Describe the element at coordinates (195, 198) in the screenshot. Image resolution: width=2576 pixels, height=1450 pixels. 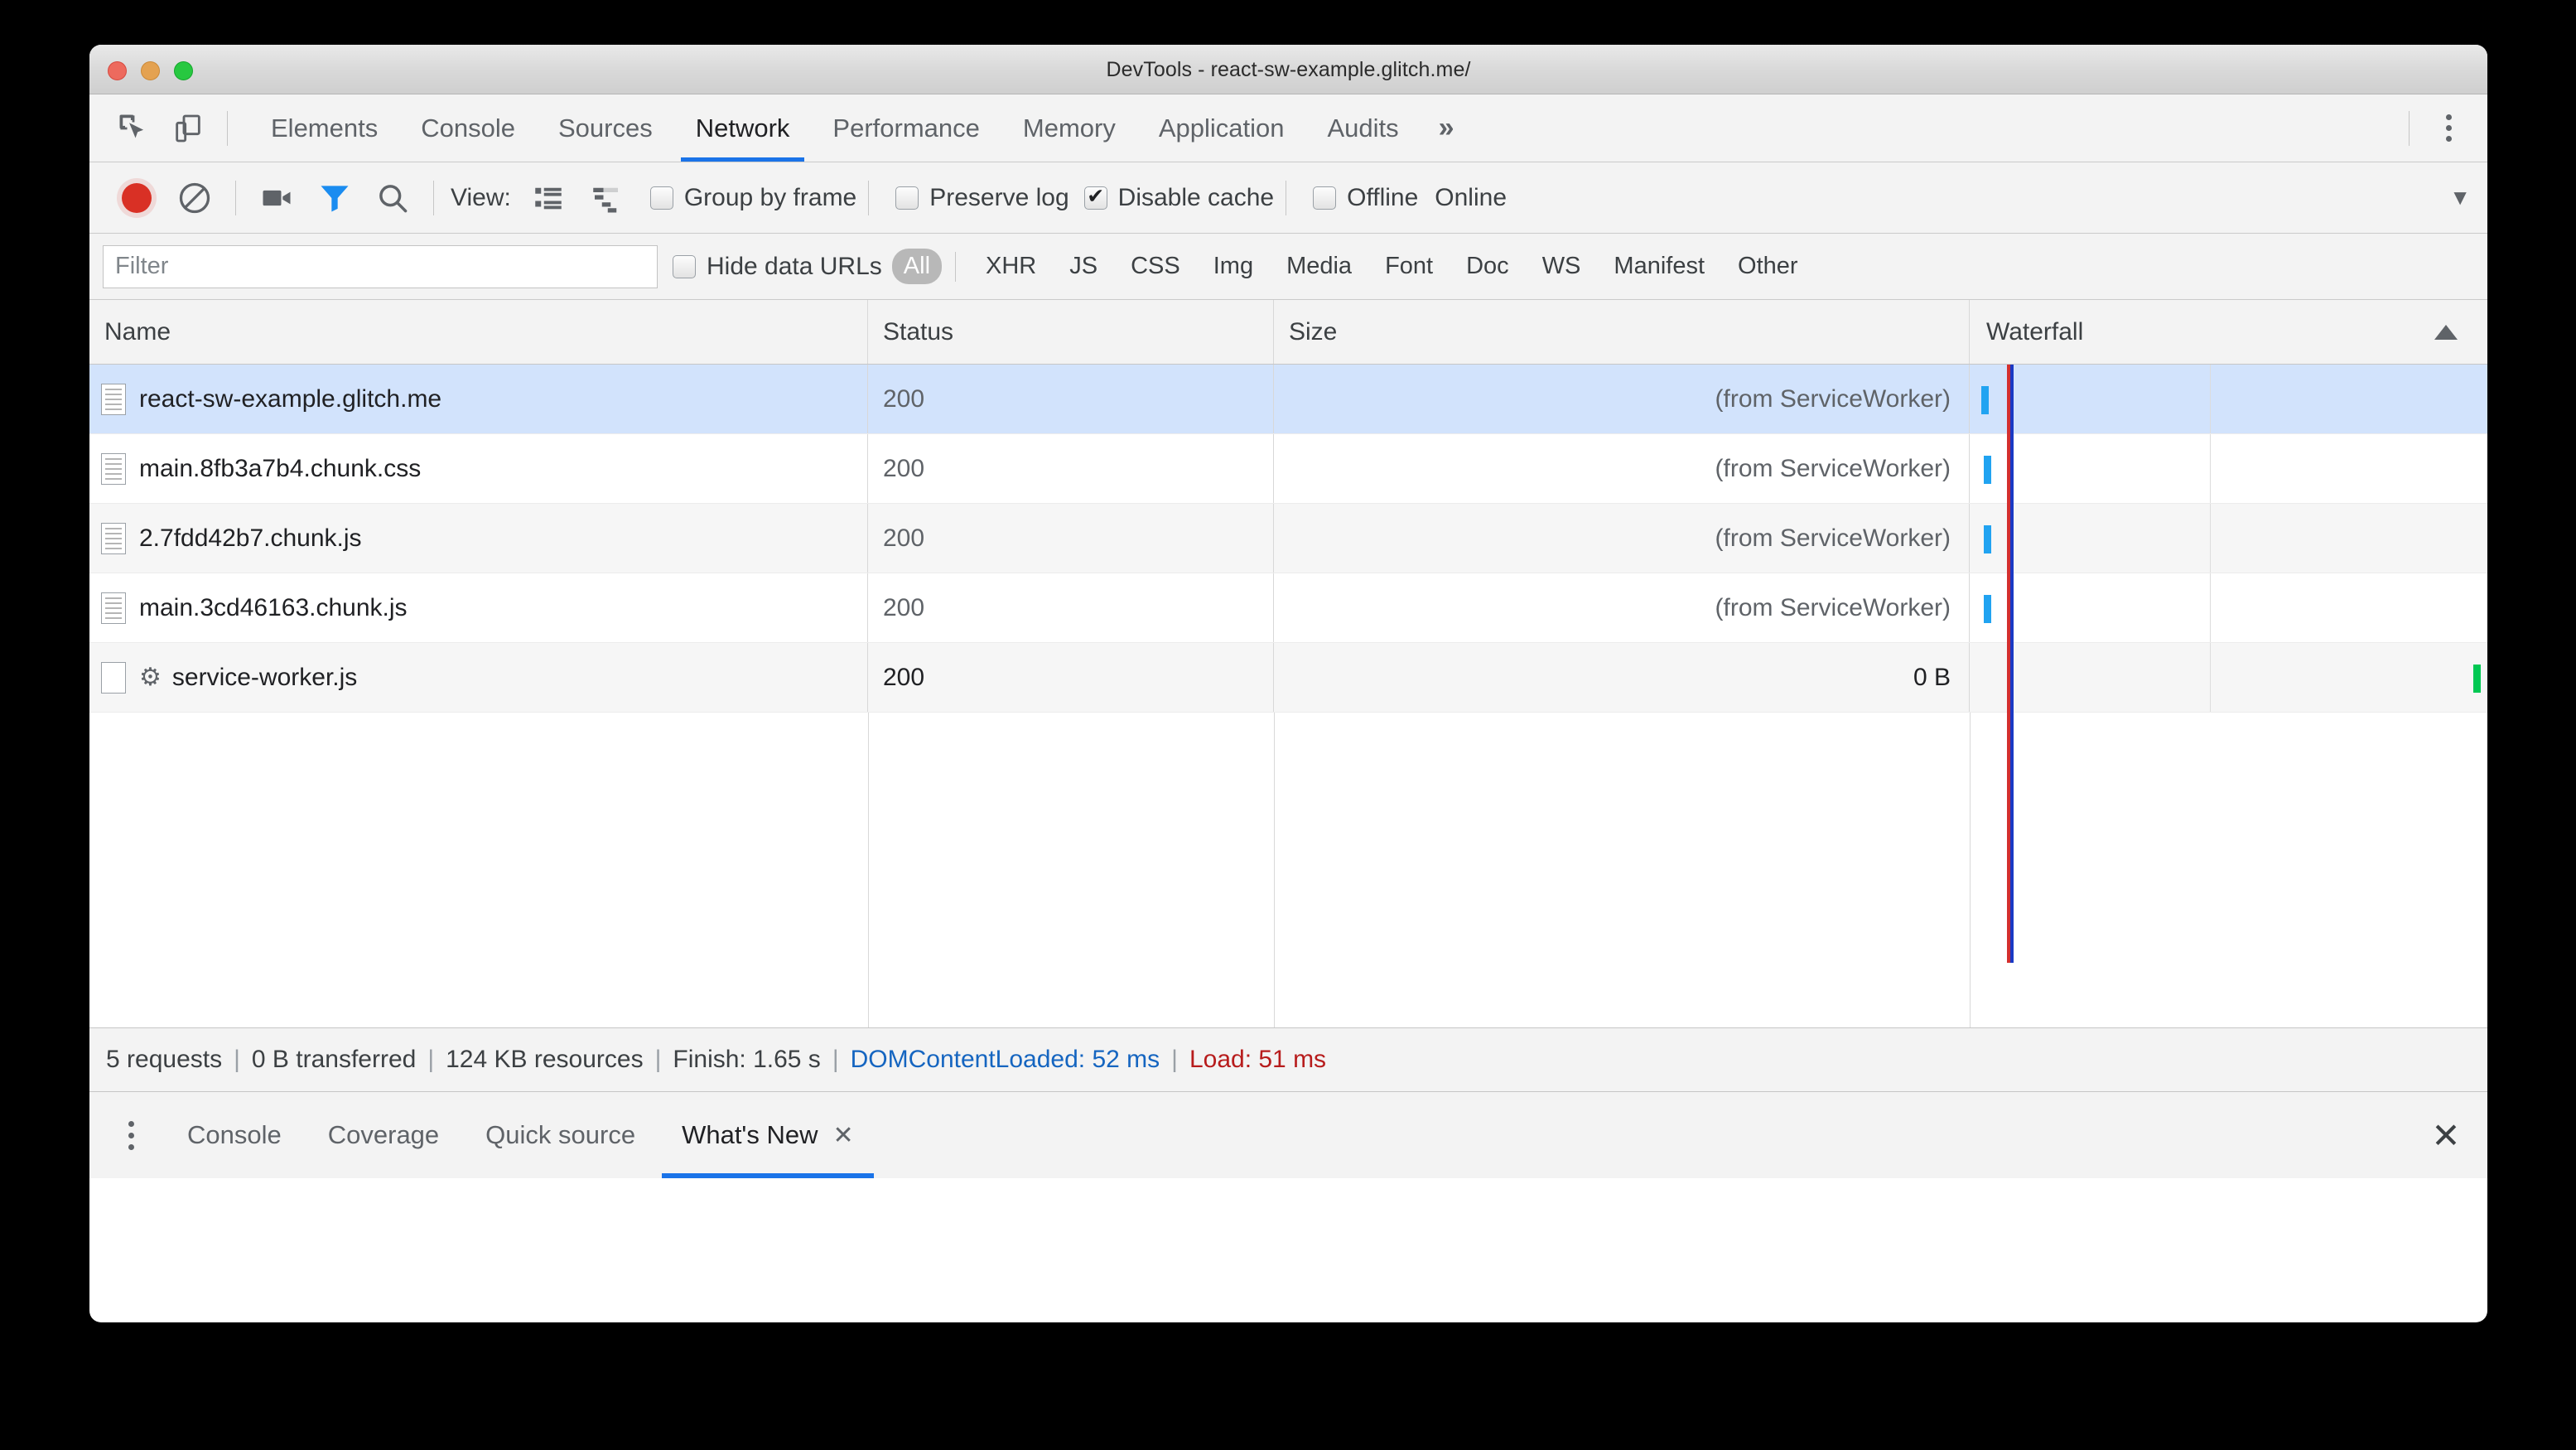
I see `clear-icon` at that location.